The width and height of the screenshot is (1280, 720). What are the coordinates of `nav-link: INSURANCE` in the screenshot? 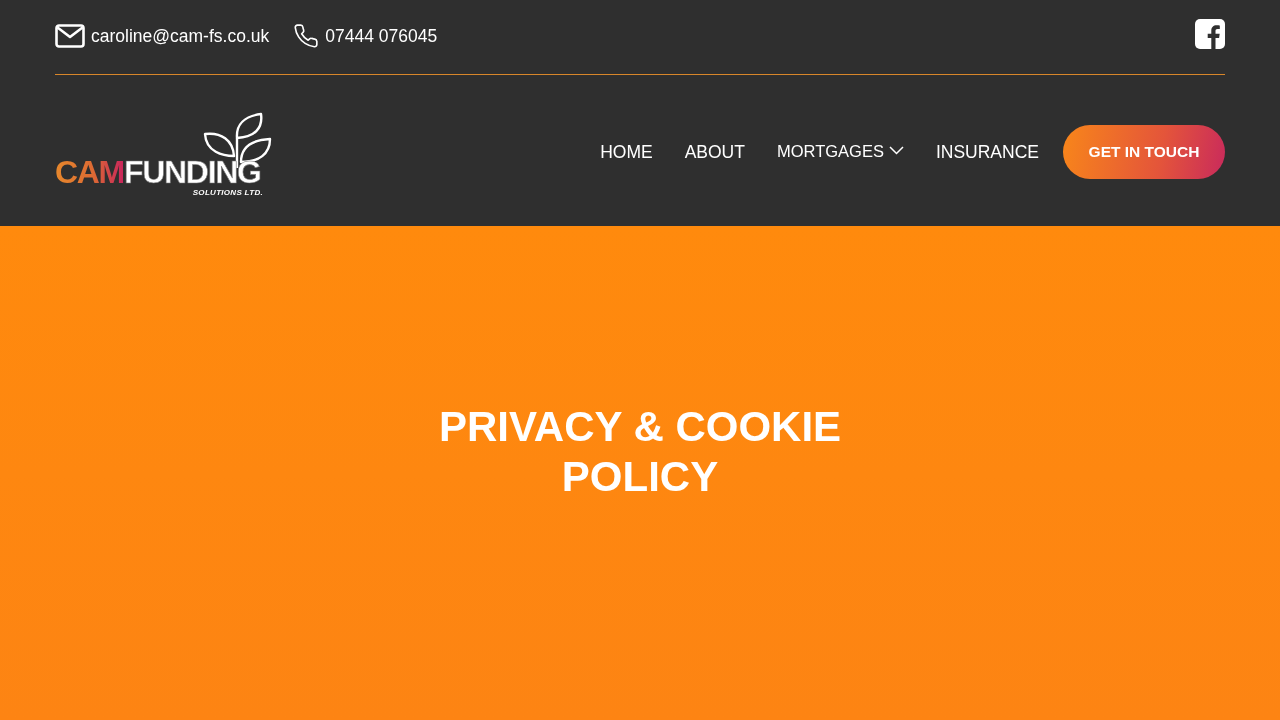 It's located at (987, 151).